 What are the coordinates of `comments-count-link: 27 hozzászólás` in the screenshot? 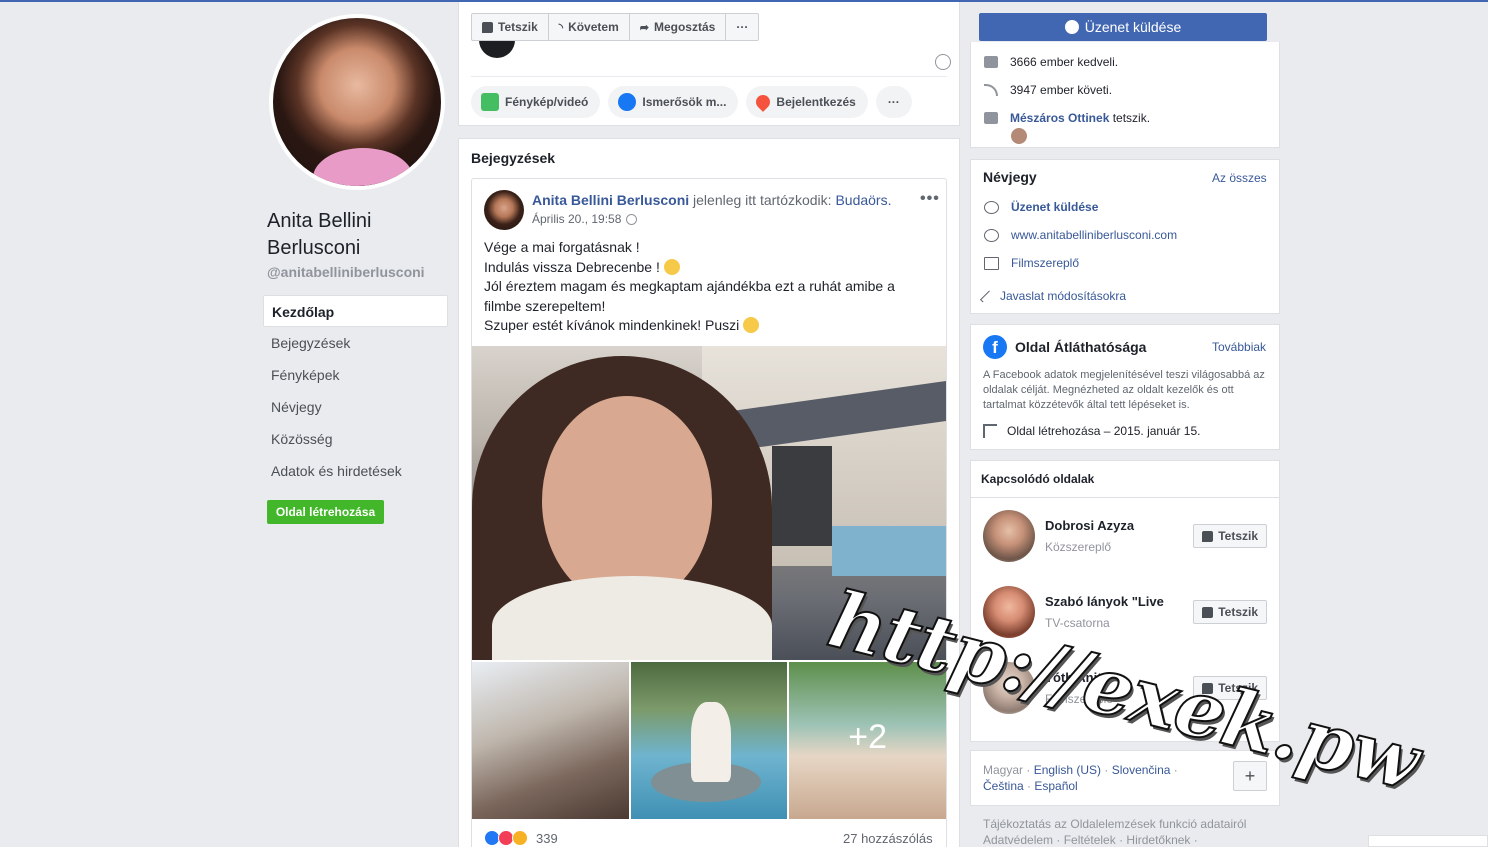 It's located at (888, 838).